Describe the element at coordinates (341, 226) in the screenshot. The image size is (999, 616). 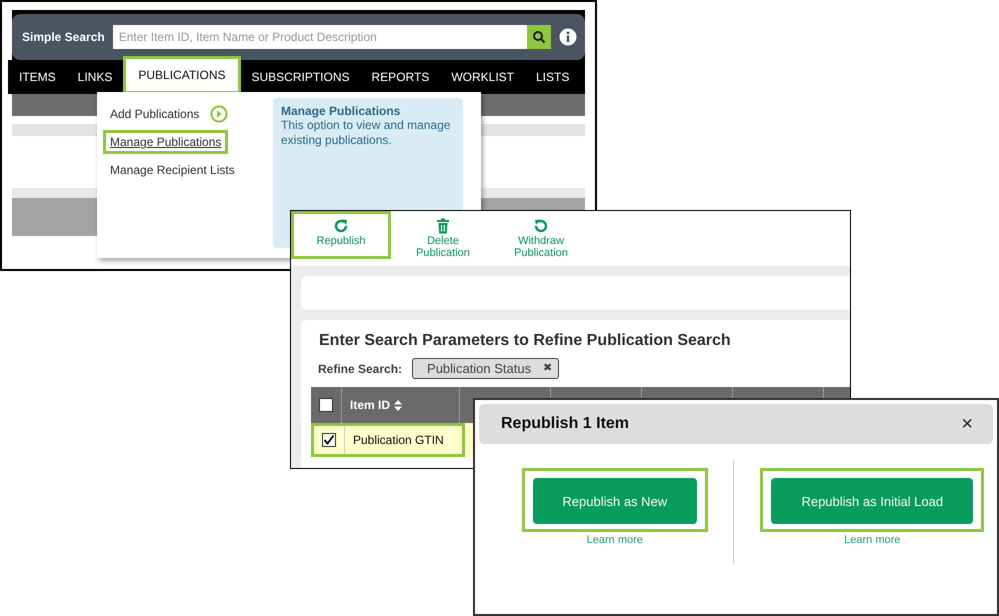
I see `redo-icon` at that location.